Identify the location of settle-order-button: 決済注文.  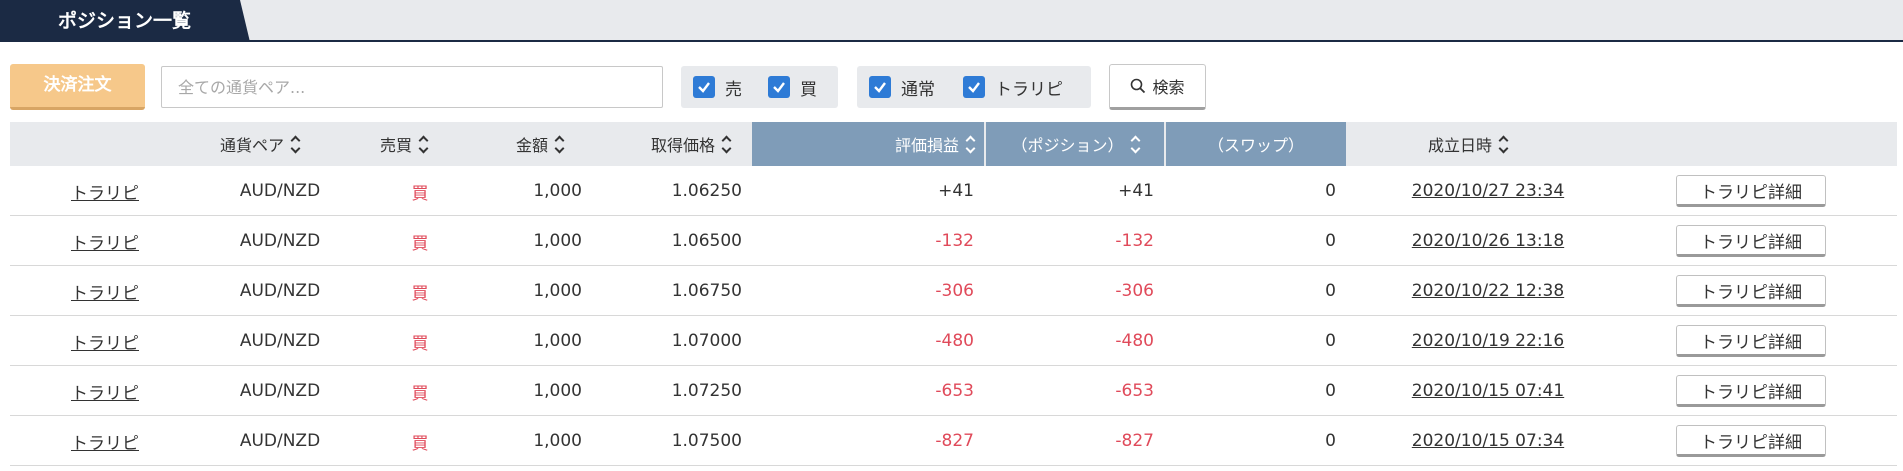
(77, 87).